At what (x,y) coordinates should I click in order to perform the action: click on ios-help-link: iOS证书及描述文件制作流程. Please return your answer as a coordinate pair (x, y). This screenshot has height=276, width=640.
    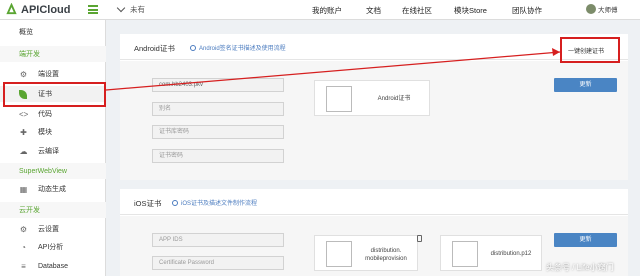
    Looking at the image, I should click on (214, 202).